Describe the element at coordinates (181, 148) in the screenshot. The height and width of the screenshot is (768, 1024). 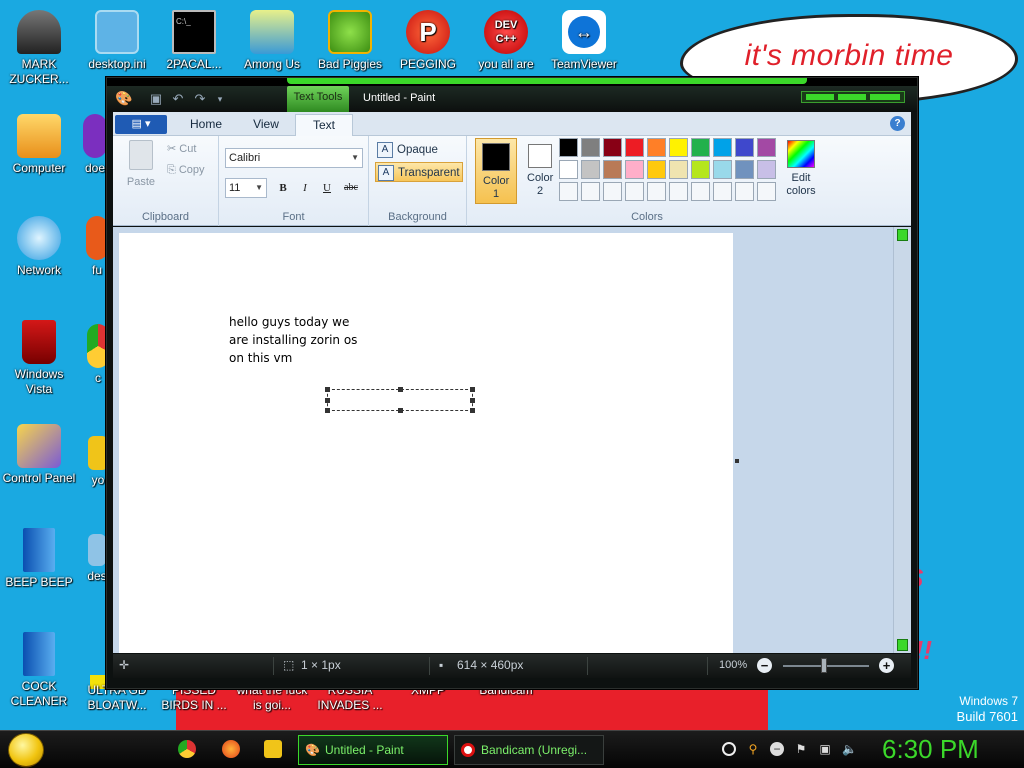
I see `cut-button: ✂ Cut` at that location.